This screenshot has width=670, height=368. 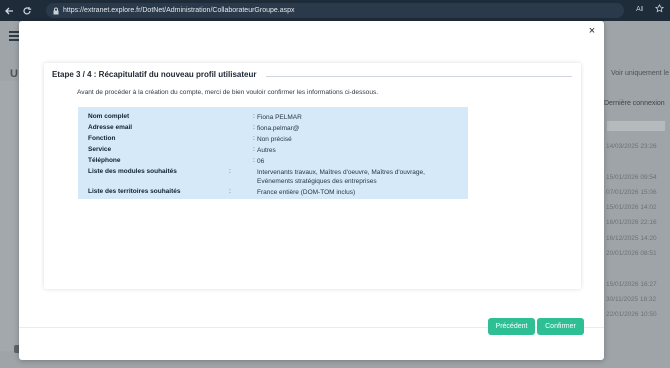 I want to click on title-divider, so click(x=419, y=76).